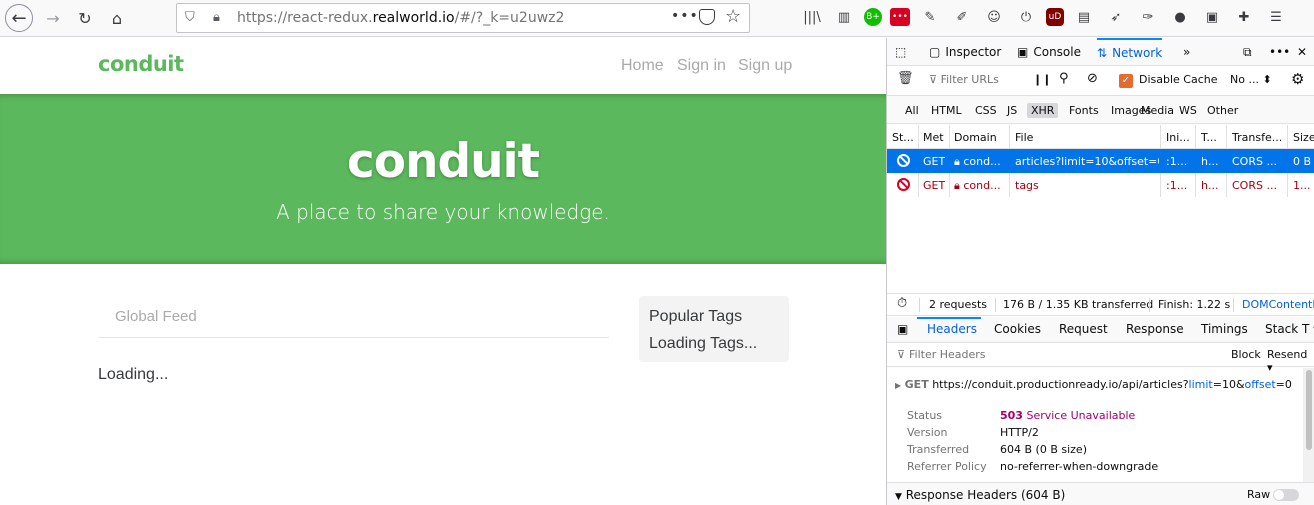 This screenshot has width=1314, height=505. Describe the element at coordinates (1302, 52) in the screenshot. I see `close-devtools-icon: ✕` at that location.